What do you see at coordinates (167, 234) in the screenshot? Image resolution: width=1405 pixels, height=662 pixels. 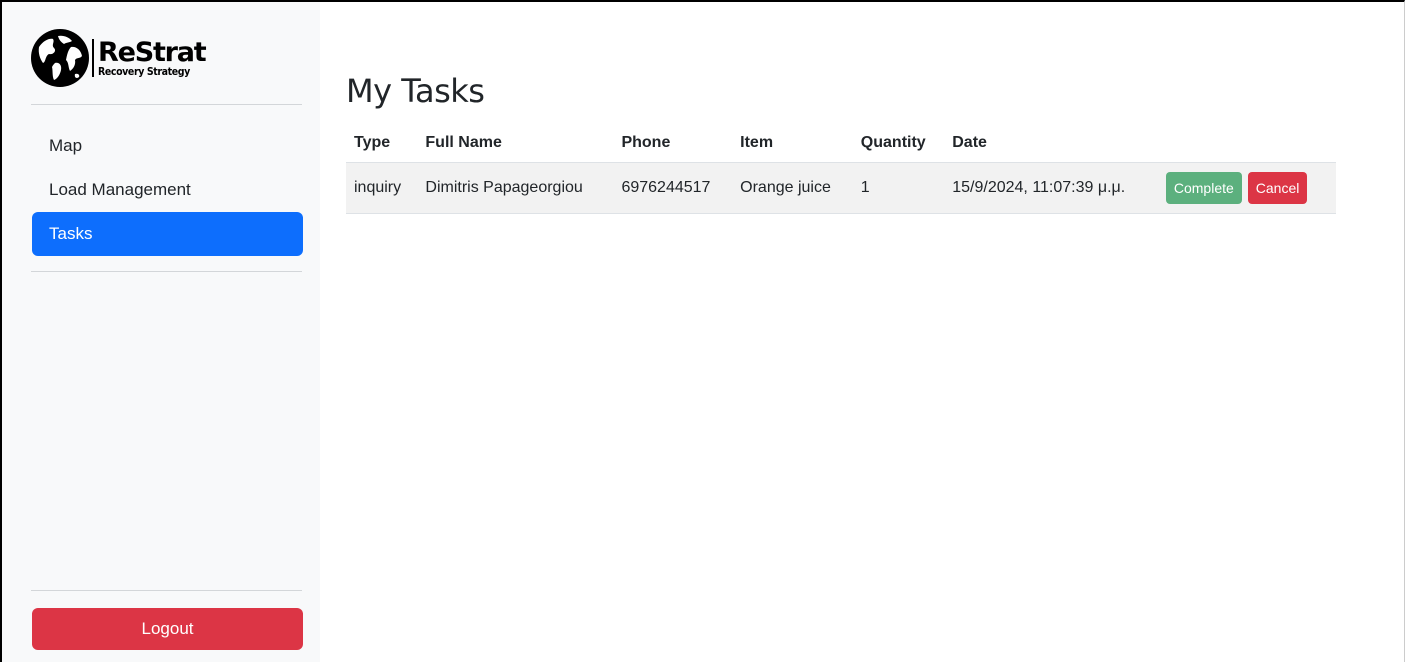 I see `sidebar-item-tasks: Tasks` at bounding box center [167, 234].